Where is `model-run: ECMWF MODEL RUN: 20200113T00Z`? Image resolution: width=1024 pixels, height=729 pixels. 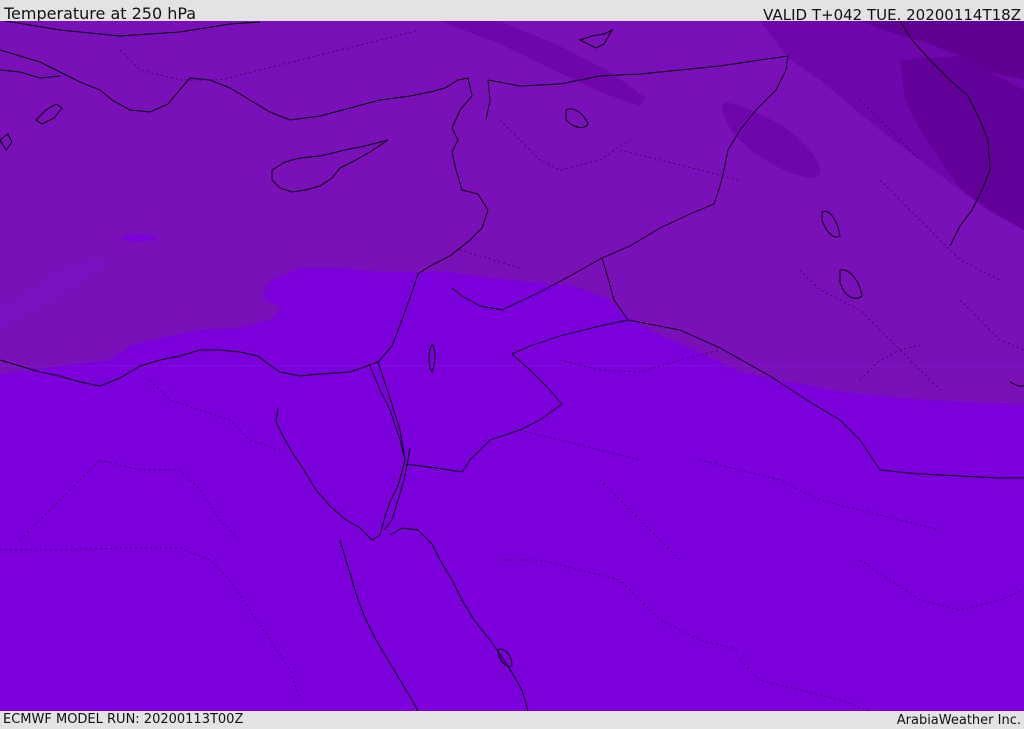
model-run: ECMWF MODEL RUN: 20200113T00Z is located at coordinates (123, 719).